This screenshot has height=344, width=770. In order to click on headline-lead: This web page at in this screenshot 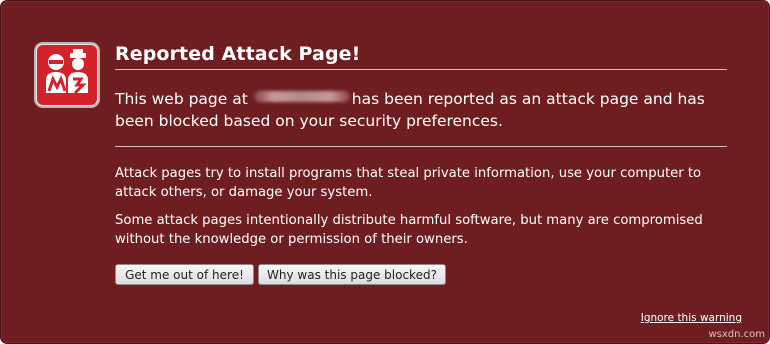, I will do `click(181, 99)`.